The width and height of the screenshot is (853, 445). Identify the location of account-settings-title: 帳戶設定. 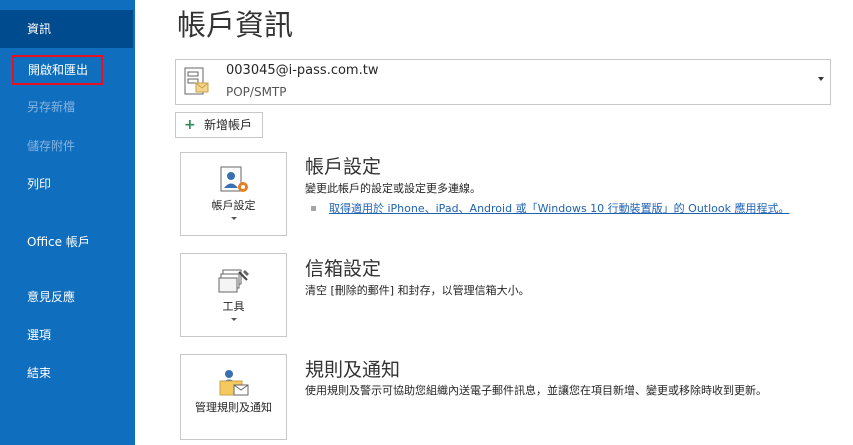
(343, 167).